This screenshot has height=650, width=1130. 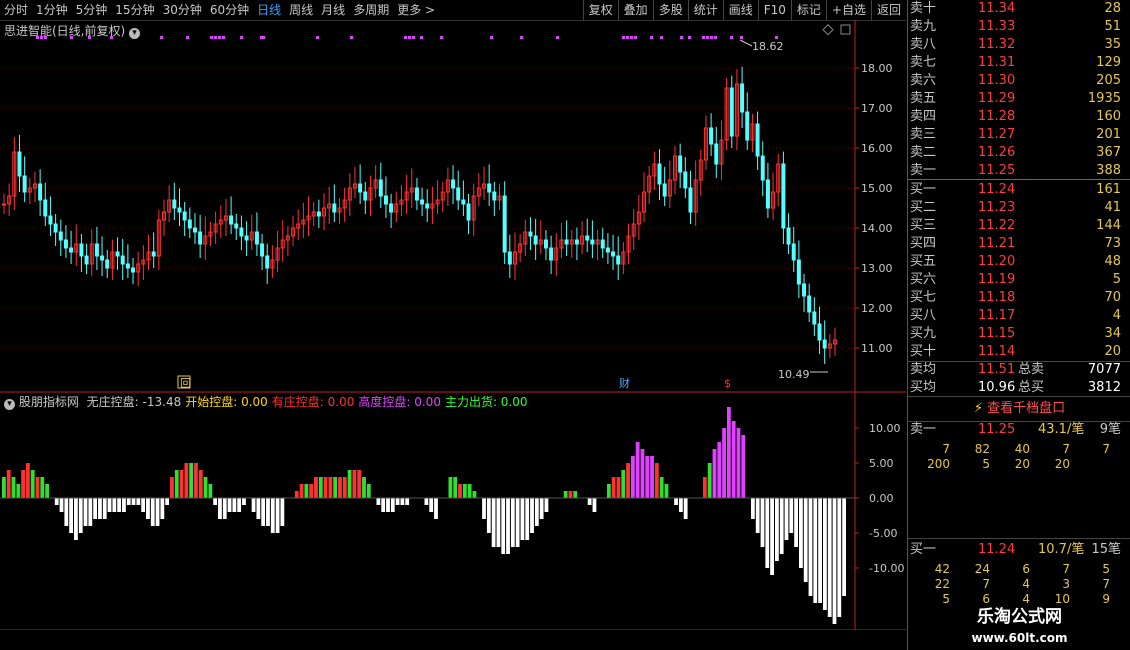 What do you see at coordinates (1019, 569) in the screenshot?
I see `bid1-queue-row: 42 24 6 7 5` at bounding box center [1019, 569].